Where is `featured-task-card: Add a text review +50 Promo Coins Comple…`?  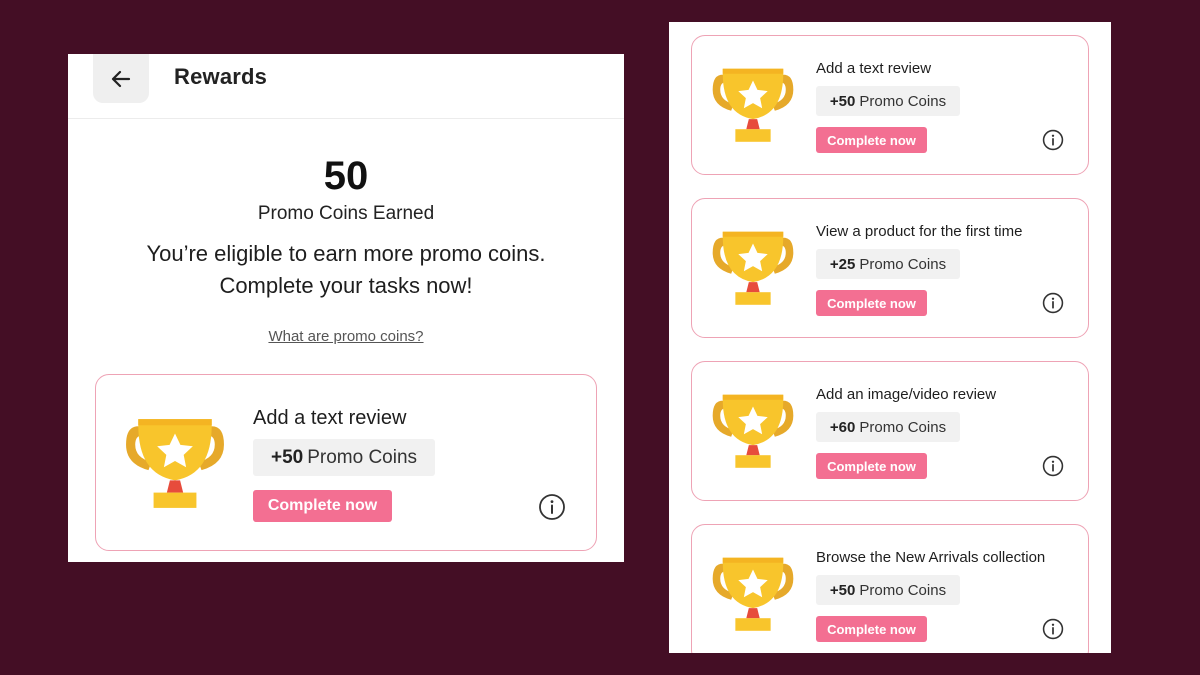 featured-task-card: Add a text review +50 Promo Coins Comple… is located at coordinates (346, 462).